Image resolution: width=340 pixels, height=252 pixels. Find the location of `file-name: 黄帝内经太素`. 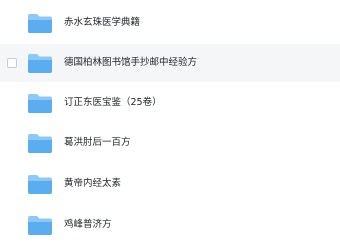

file-name: 黄帝内经太素 is located at coordinates (93, 183).